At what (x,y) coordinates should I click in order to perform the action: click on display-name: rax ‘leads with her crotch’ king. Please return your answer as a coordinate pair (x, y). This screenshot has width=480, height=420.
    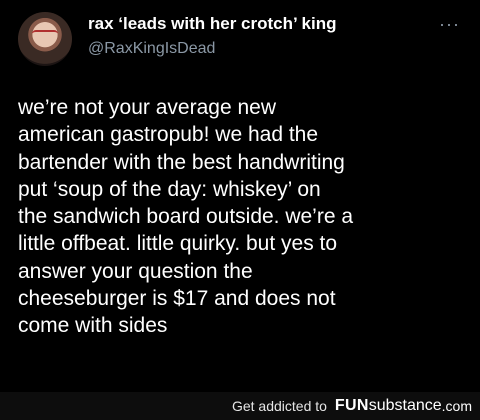
    Looking at the image, I should click on (212, 24).